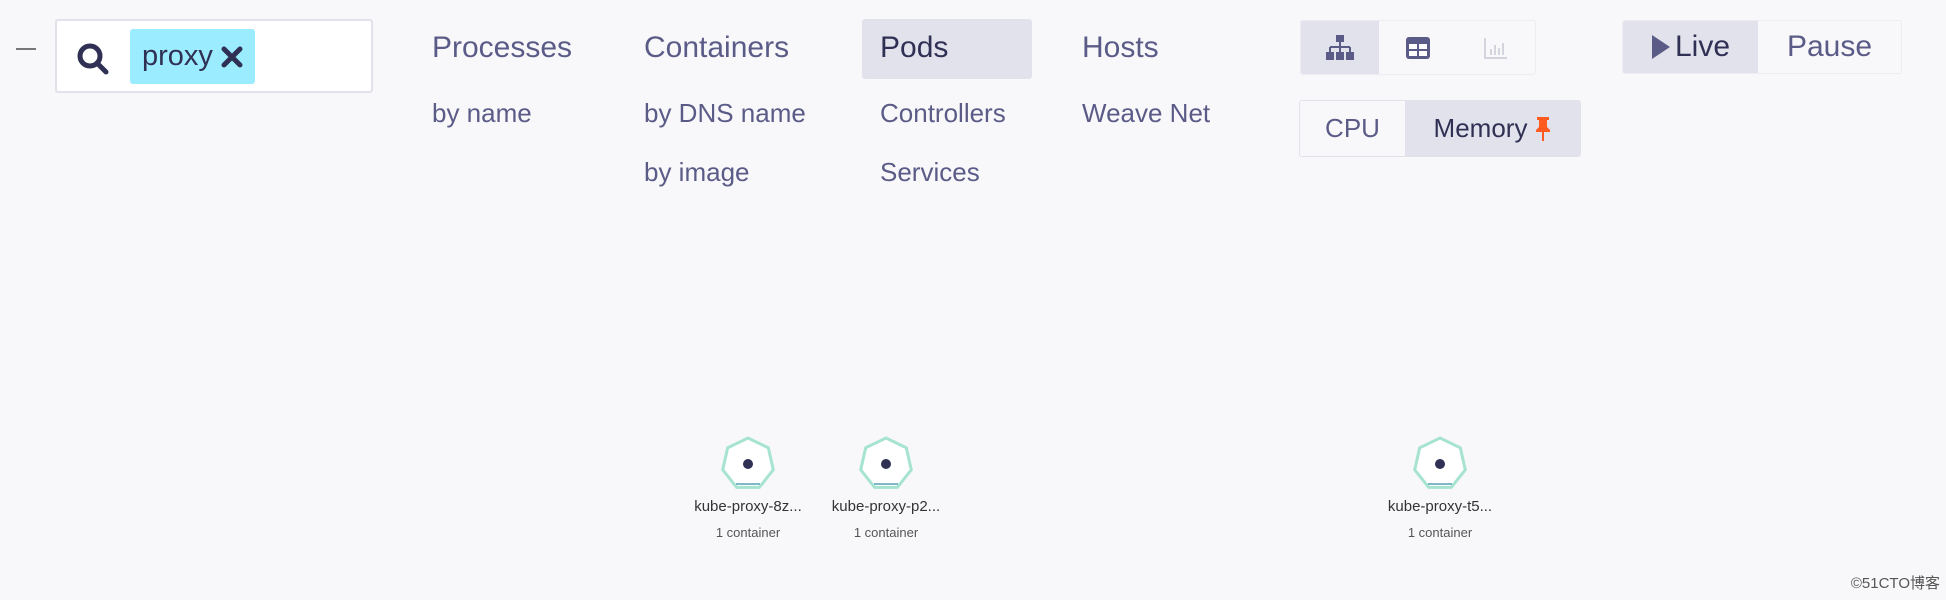 This screenshot has width=1946, height=600. Describe the element at coordinates (1895, 583) in the screenshot. I see `watermark: ©51CTO博客` at that location.